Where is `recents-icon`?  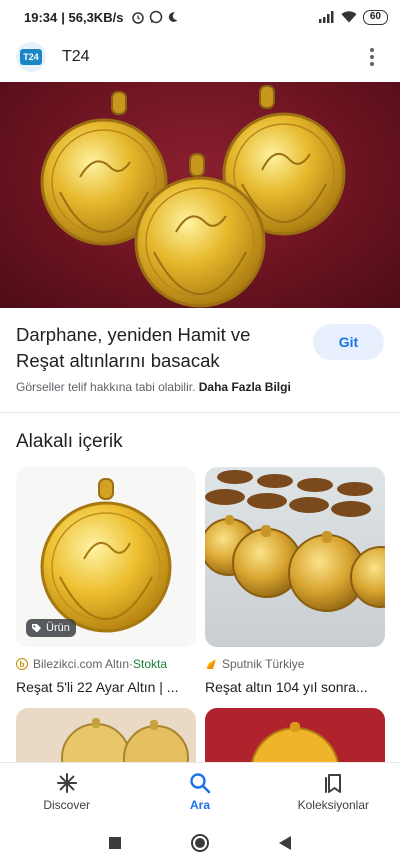 recents-icon is located at coordinates (115, 843).